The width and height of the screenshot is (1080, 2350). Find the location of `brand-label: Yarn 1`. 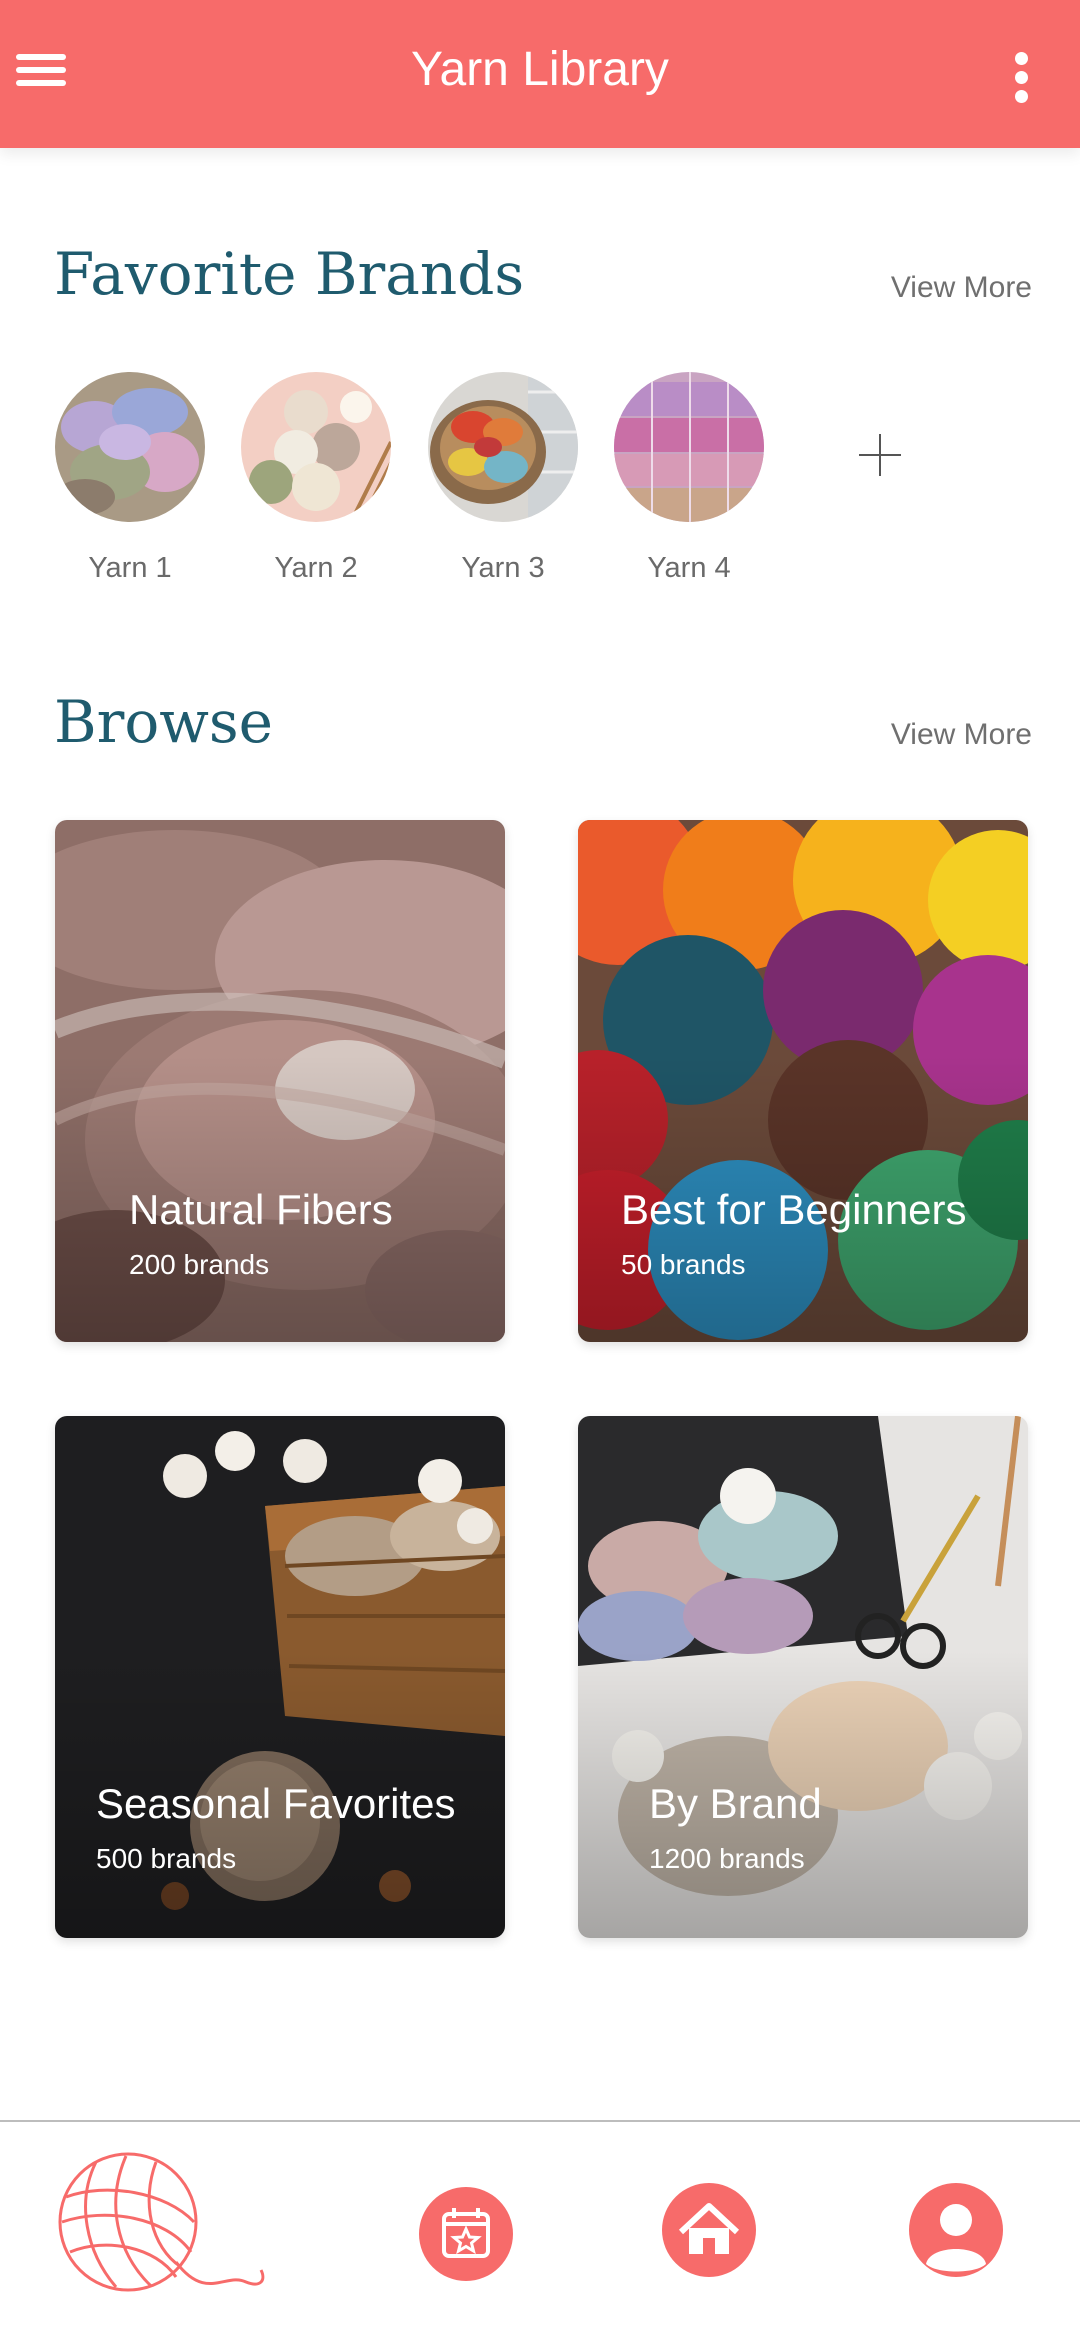

brand-label: Yarn 1 is located at coordinates (130, 568).